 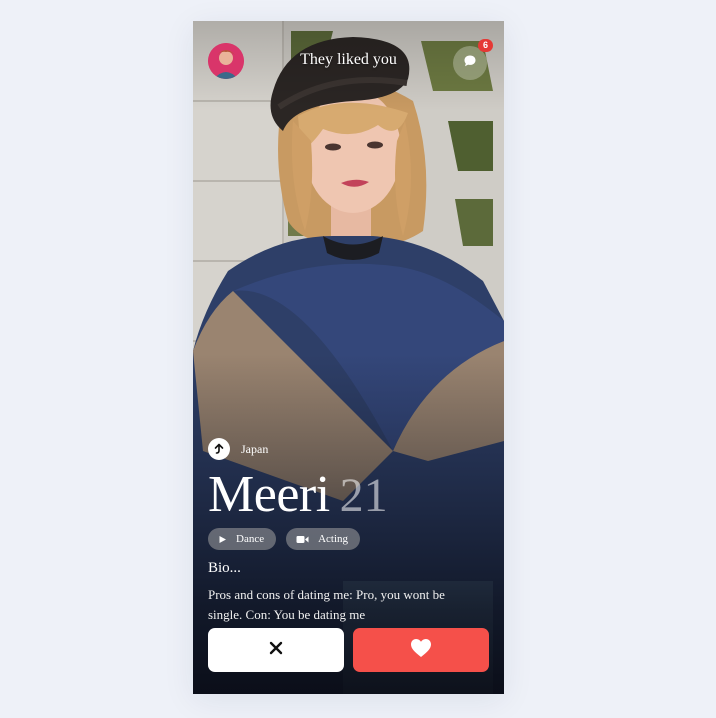 I want to click on interest-chip-acting: Acting, so click(x=323, y=539).